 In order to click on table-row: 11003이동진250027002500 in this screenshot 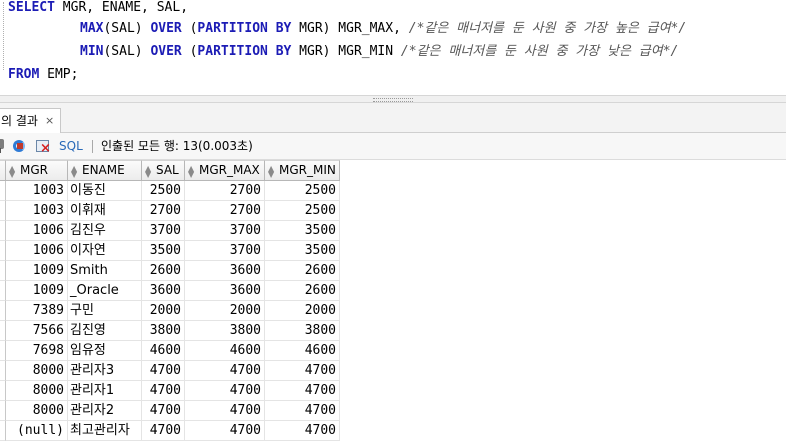, I will do `click(170, 191)`.